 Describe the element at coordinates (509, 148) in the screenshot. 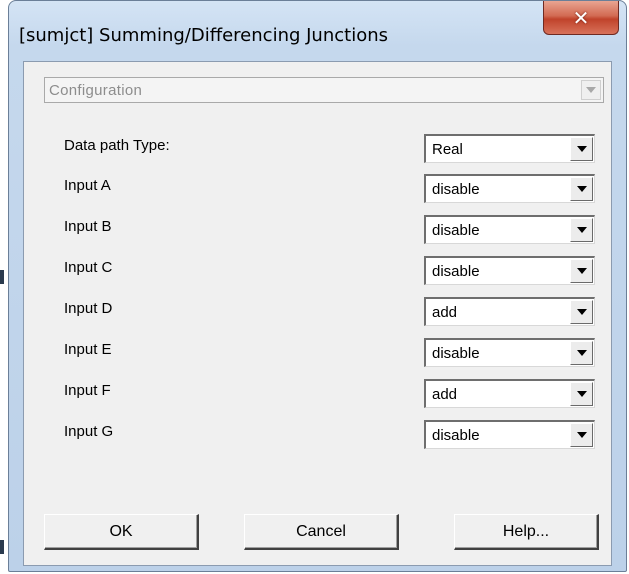

I see `data-path-type-select: Real` at that location.